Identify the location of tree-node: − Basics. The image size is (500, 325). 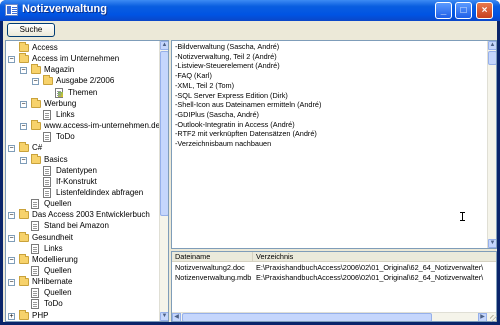
(88, 159).